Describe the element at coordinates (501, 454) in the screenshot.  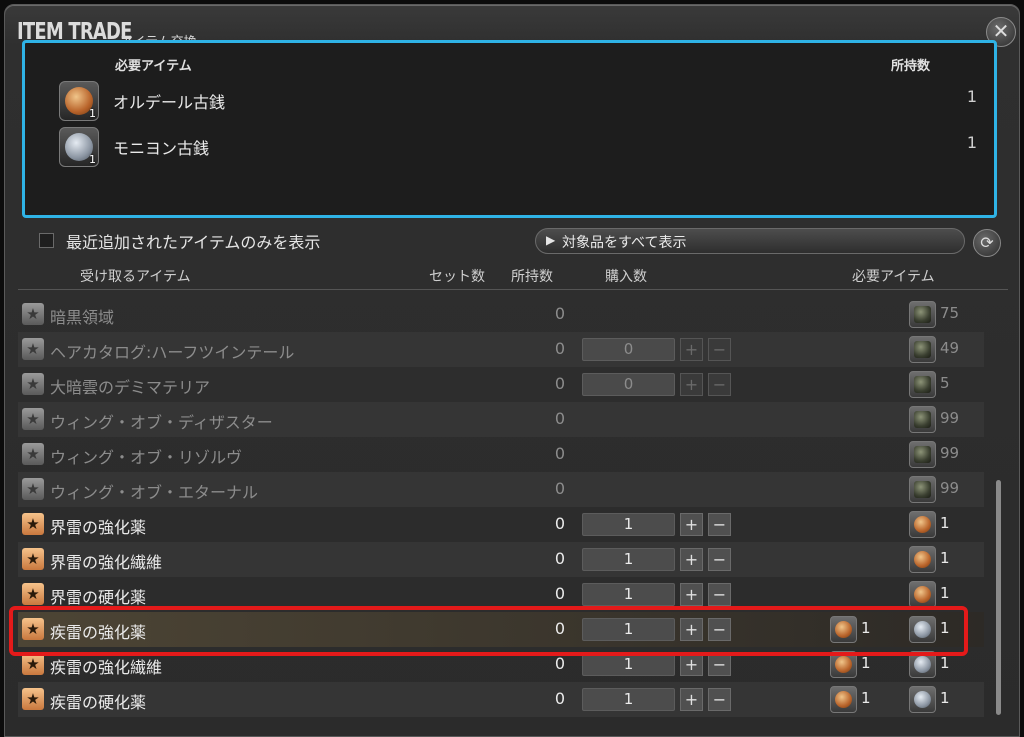
I see `list-item: ★ ウィング・オブ・リゾルヴ 0 99` at that location.